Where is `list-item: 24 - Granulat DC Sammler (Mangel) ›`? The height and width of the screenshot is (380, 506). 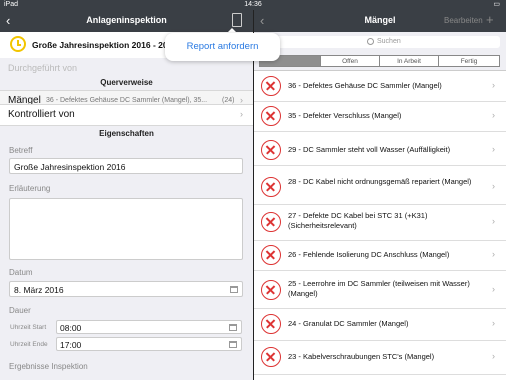
list-item: 24 - Granulat DC Sammler (Mangel) › is located at coordinates (380, 324).